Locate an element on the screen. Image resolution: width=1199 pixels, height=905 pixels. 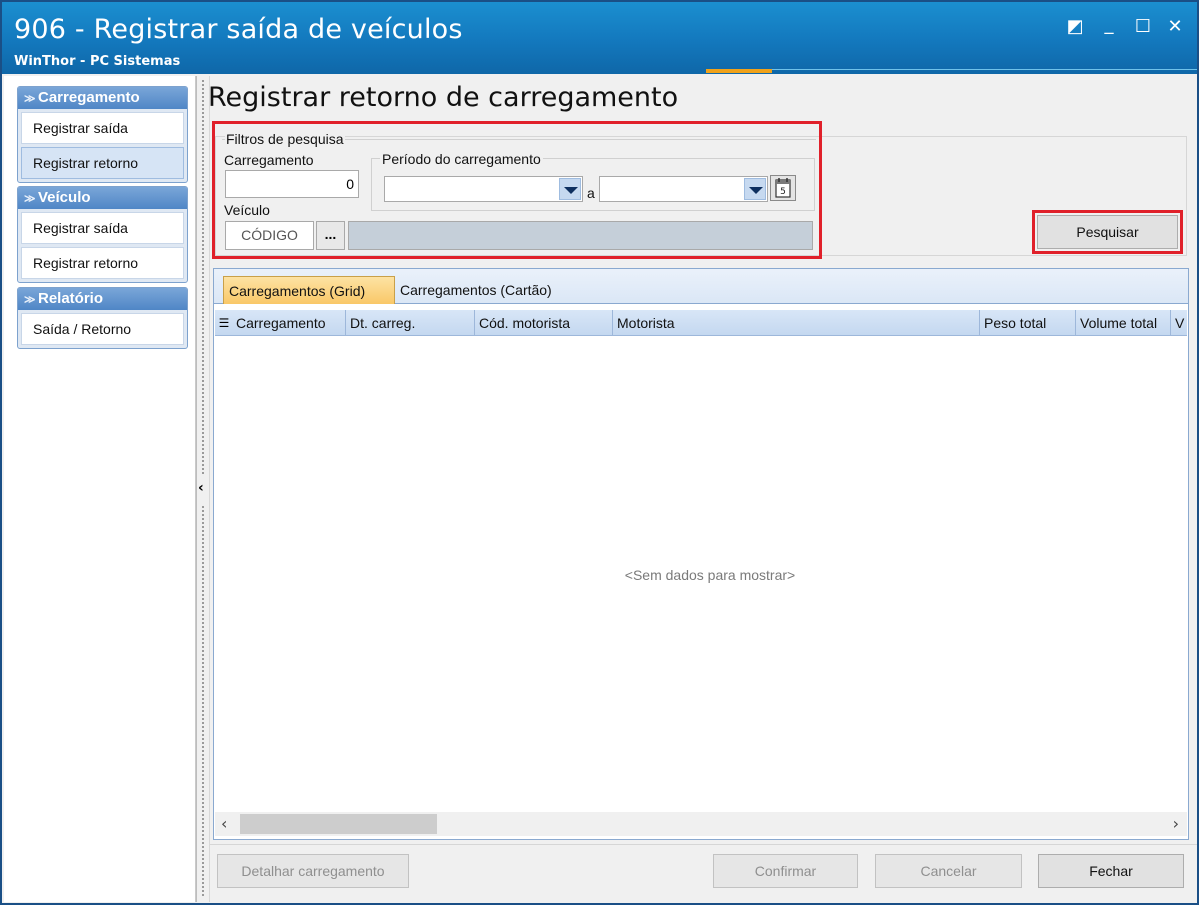
filters-highlight-box is located at coordinates (517, 190).